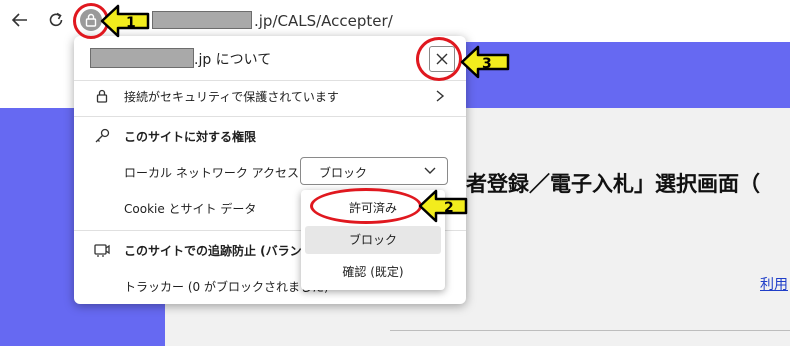  I want to click on callout-number-3: 3, so click(487, 64).